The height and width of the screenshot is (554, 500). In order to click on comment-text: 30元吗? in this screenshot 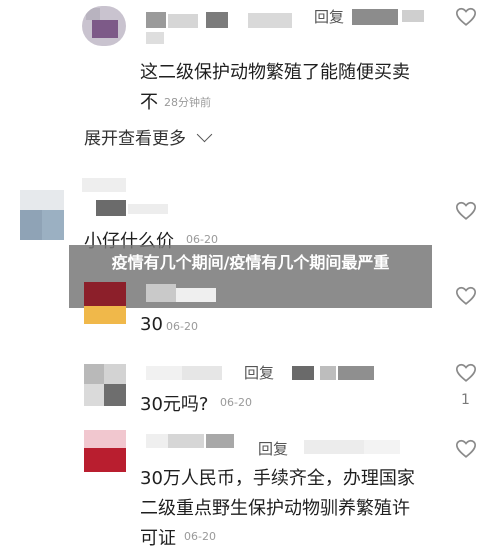, I will do `click(174, 404)`.